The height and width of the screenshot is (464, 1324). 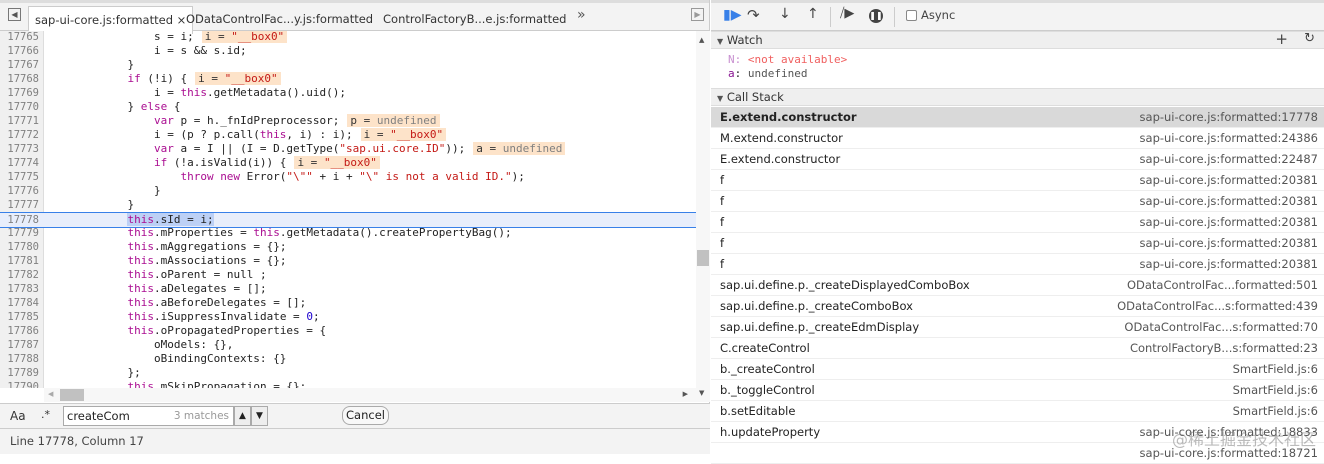 What do you see at coordinates (732, 15) in the screenshot?
I see `resume-icon: ▮▶` at bounding box center [732, 15].